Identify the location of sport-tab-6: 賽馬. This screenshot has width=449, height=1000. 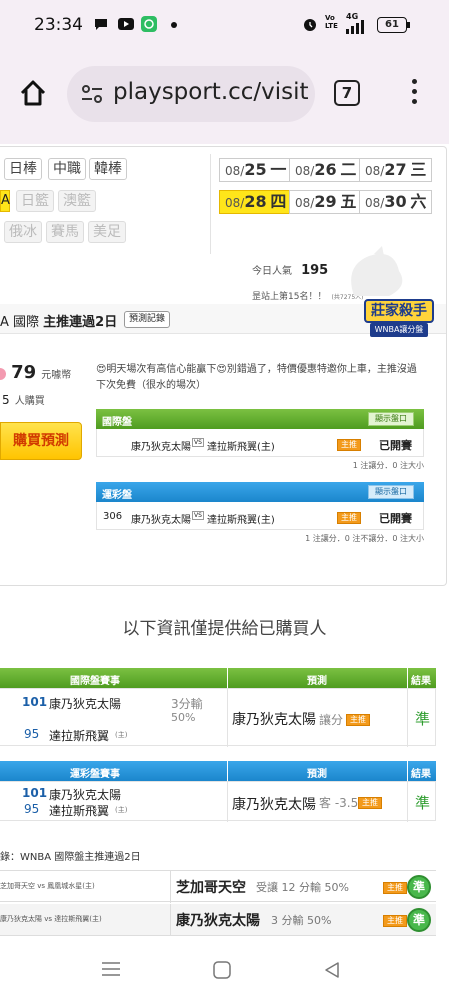
(65, 232).